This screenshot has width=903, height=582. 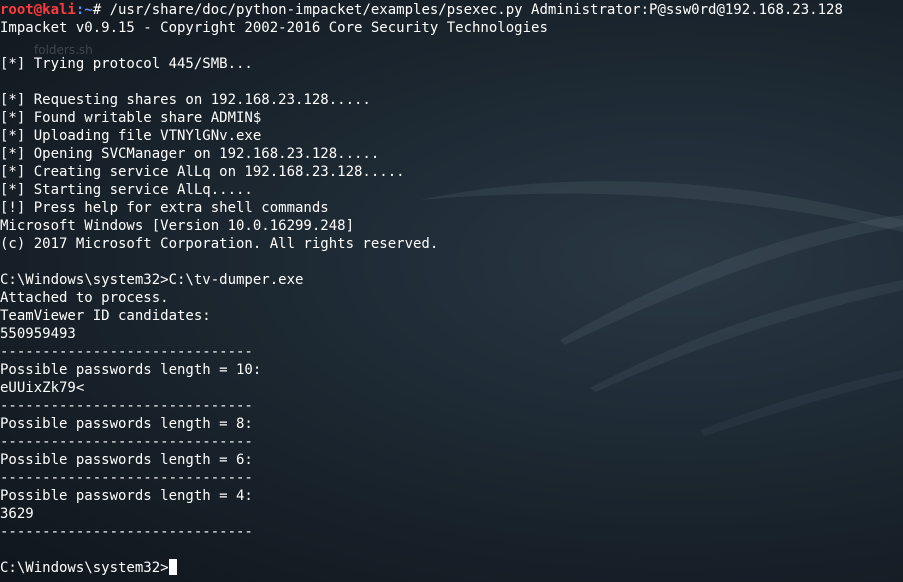 What do you see at coordinates (38, 334) in the screenshot?
I see `output-line: 550959493` at bounding box center [38, 334].